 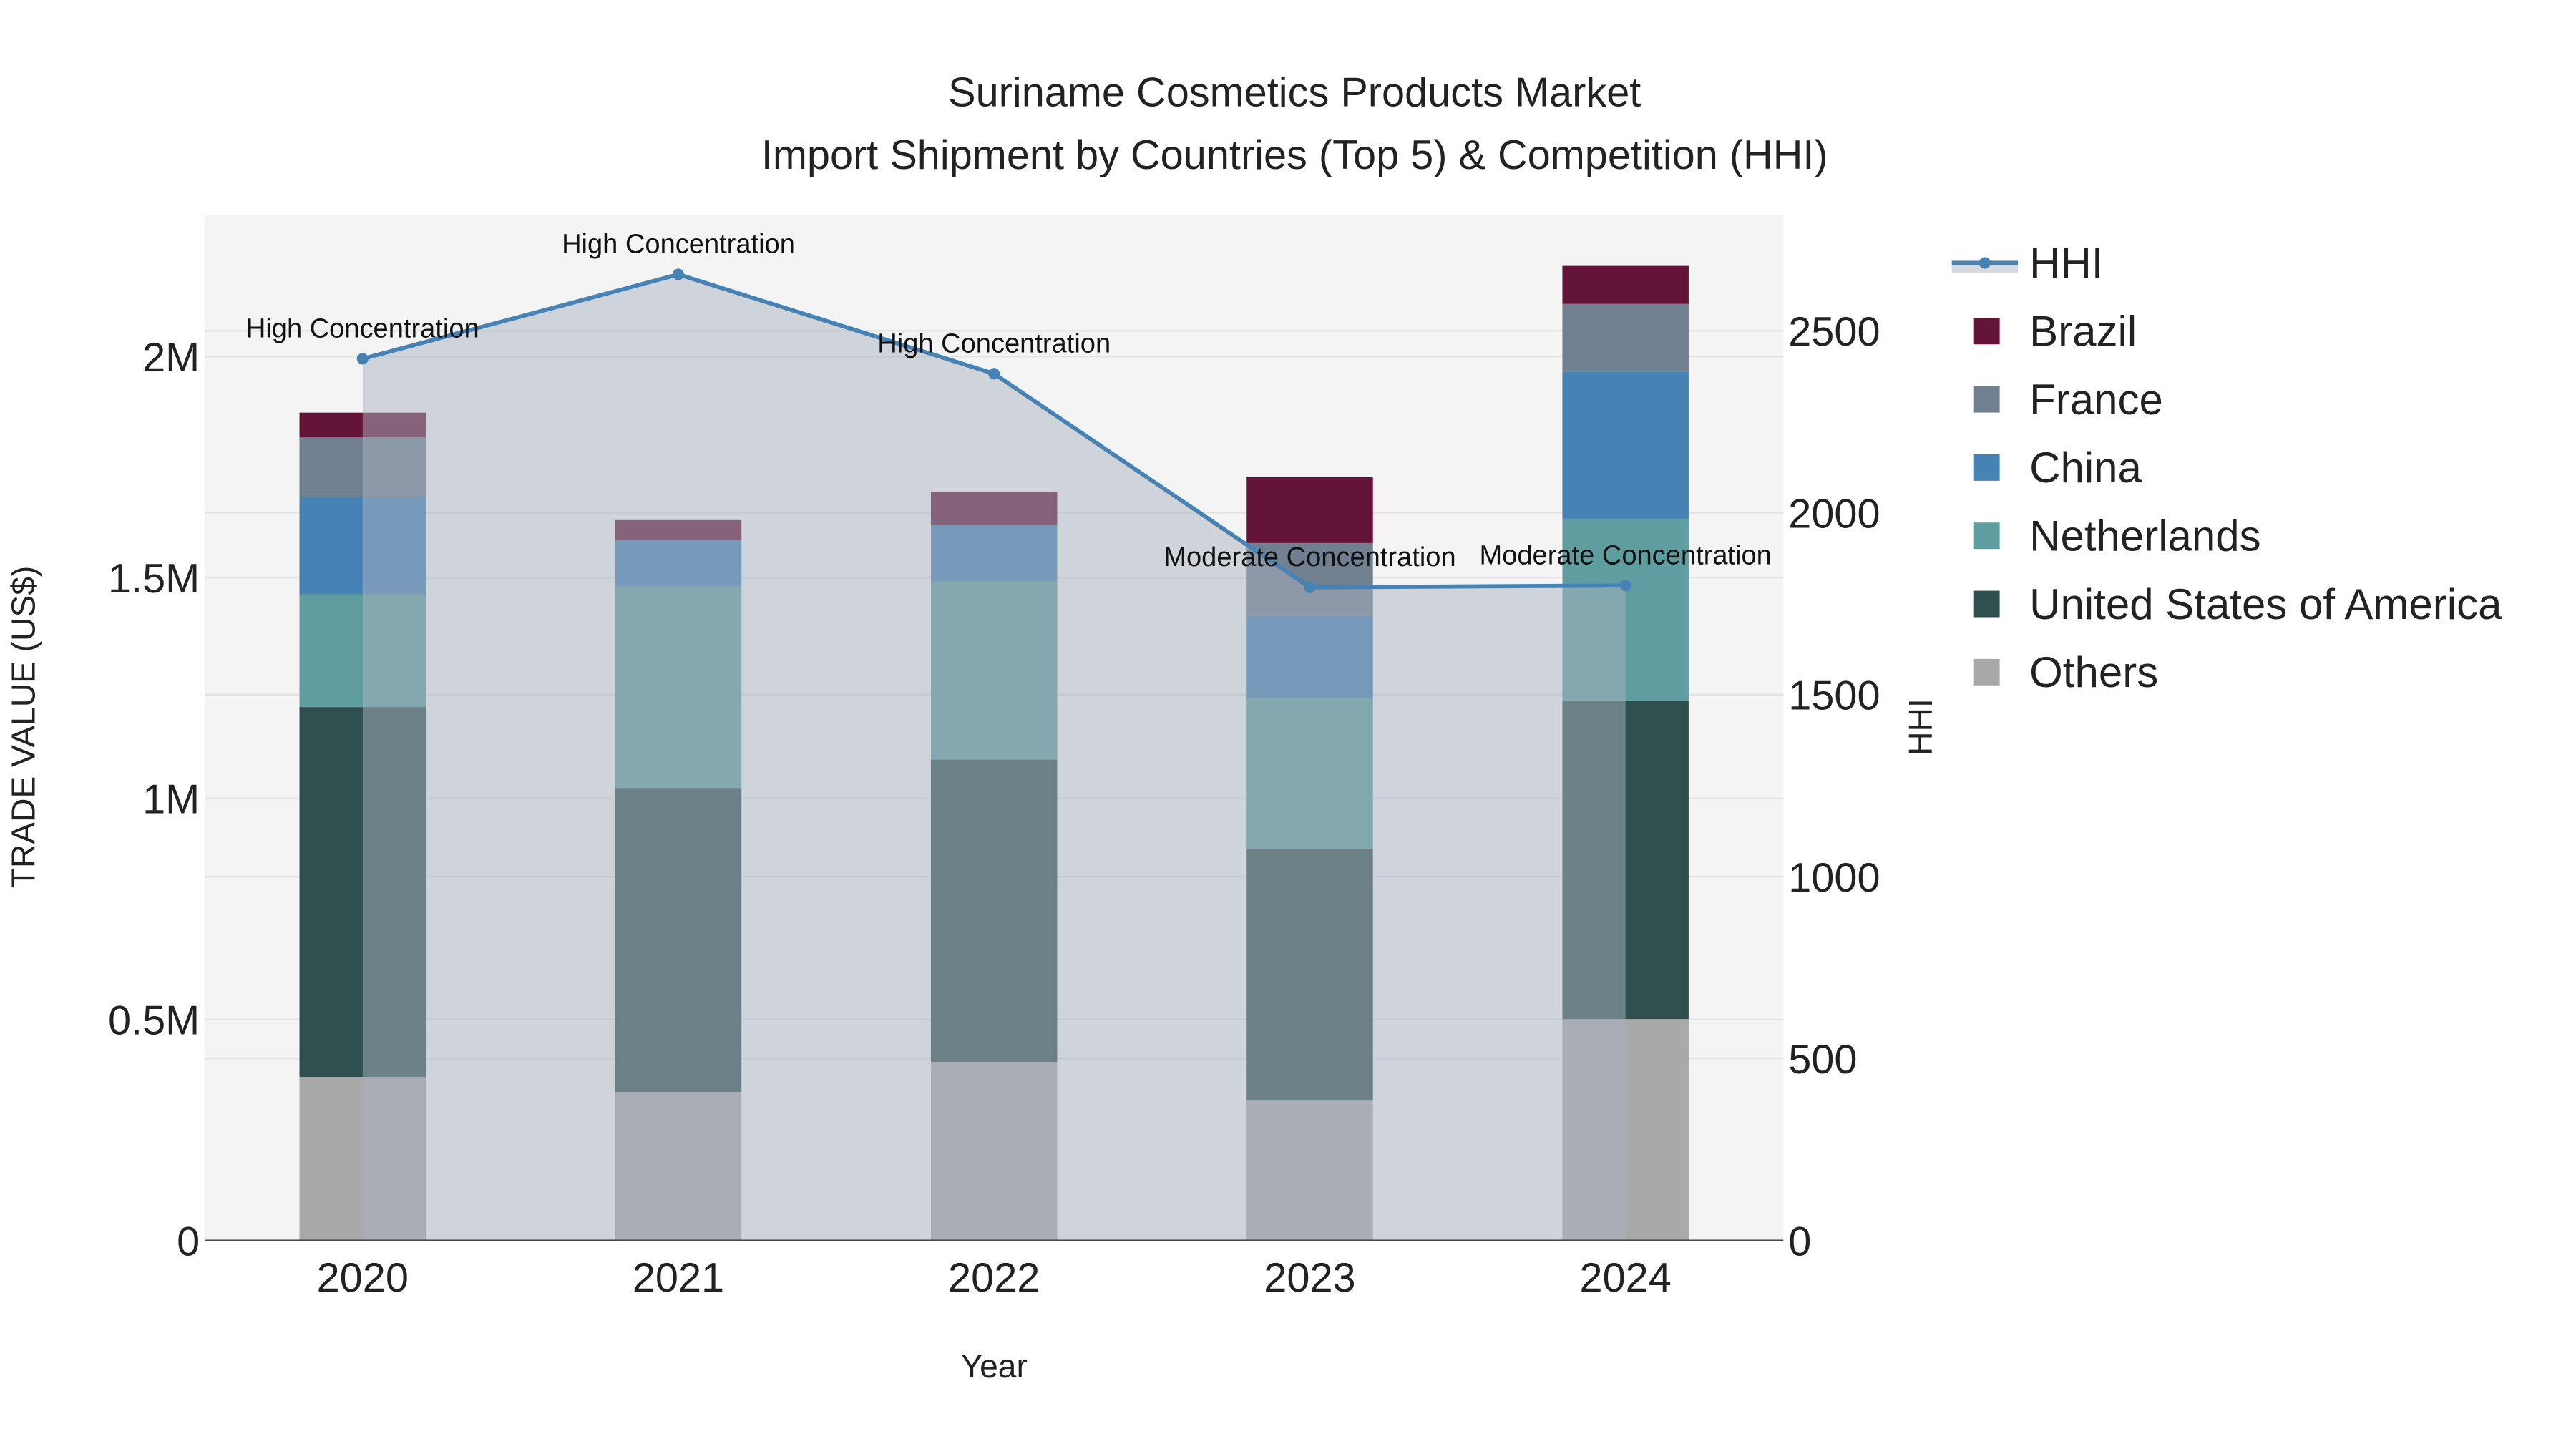 I want to click on legend-item-united-states-of-america: United States of America, so click(x=2237, y=604).